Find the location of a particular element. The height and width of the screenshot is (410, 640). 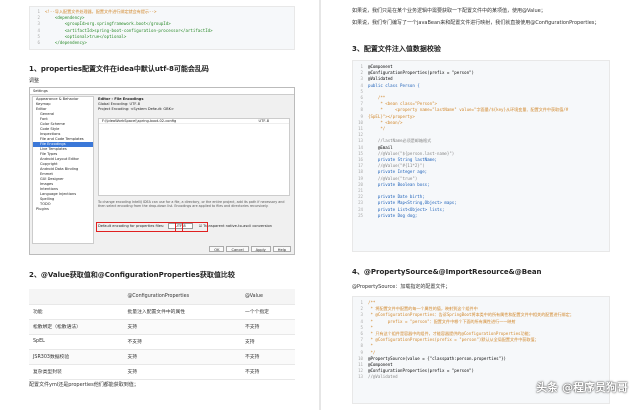

table-cell: 松散绑定（松散语法） is located at coordinates (76, 327).